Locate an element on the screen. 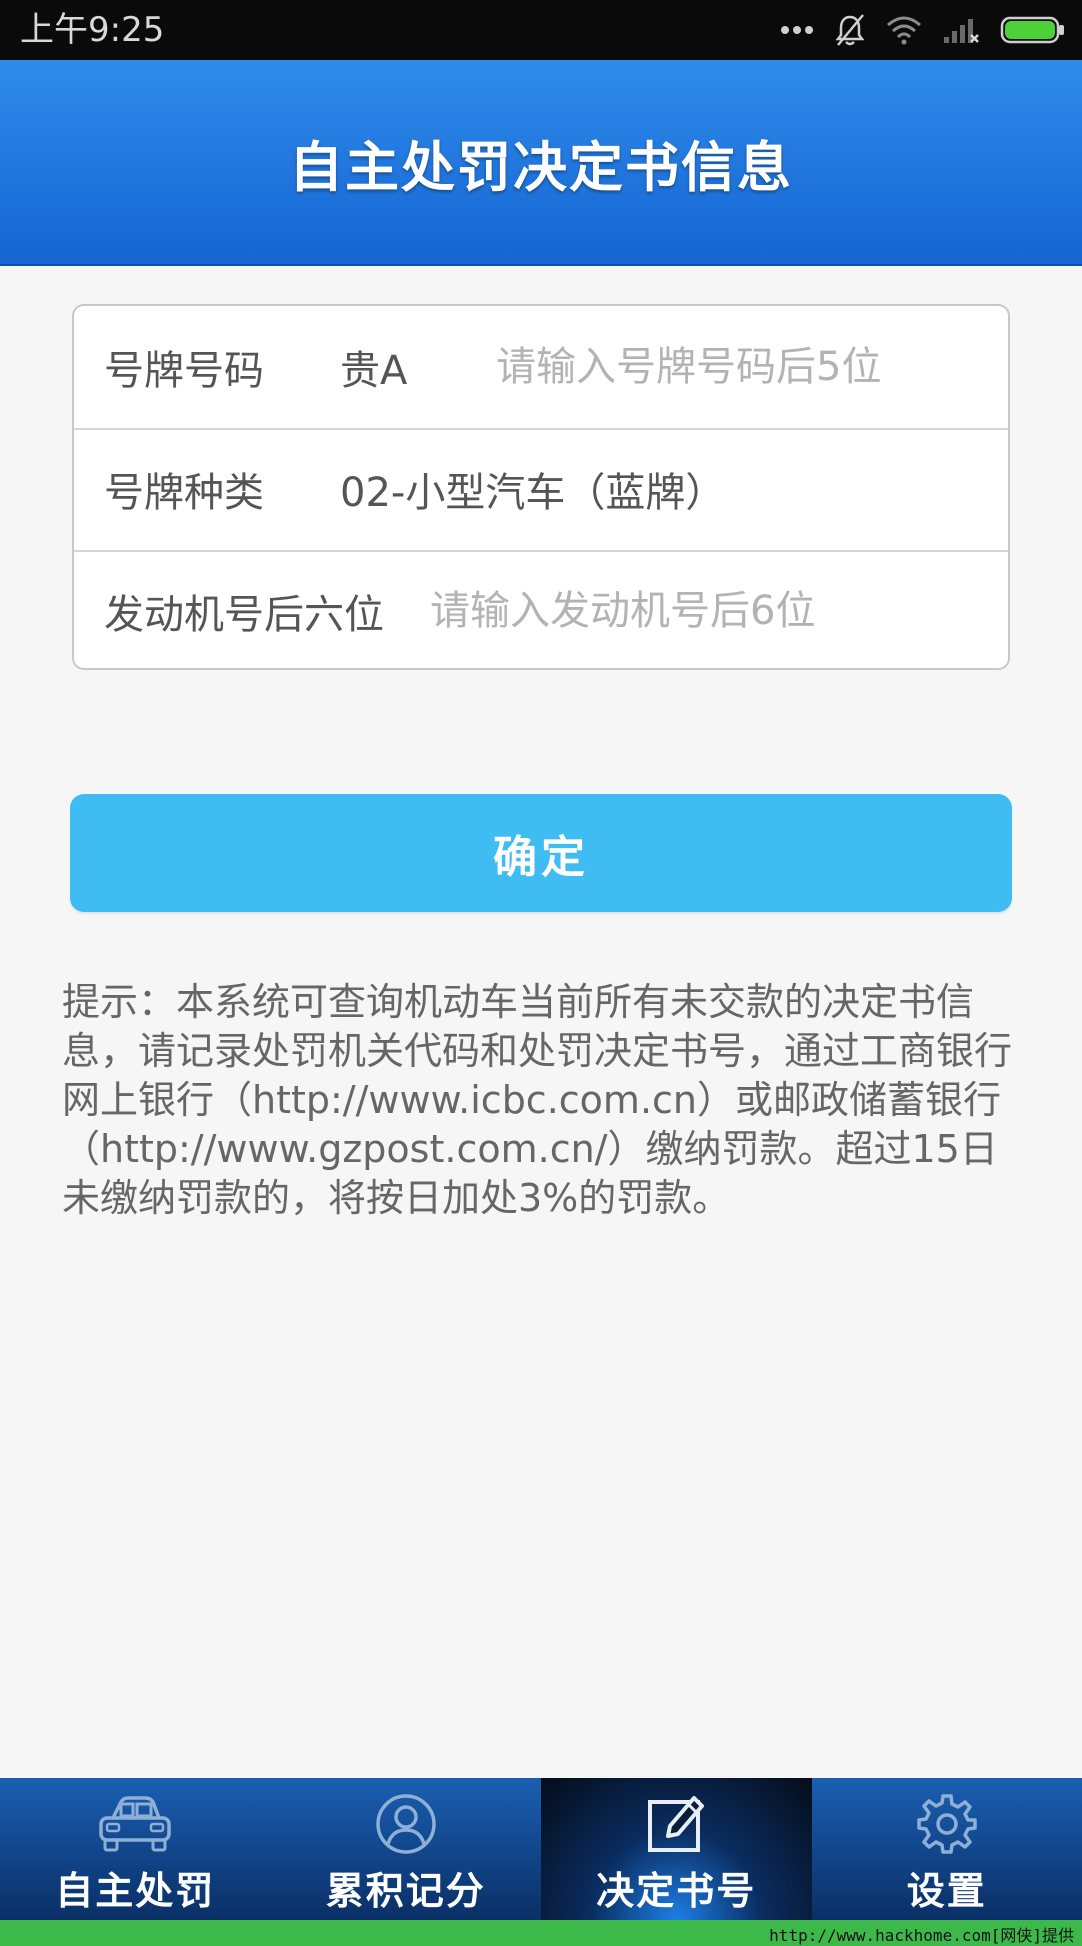  car-icon is located at coordinates (135, 1824).